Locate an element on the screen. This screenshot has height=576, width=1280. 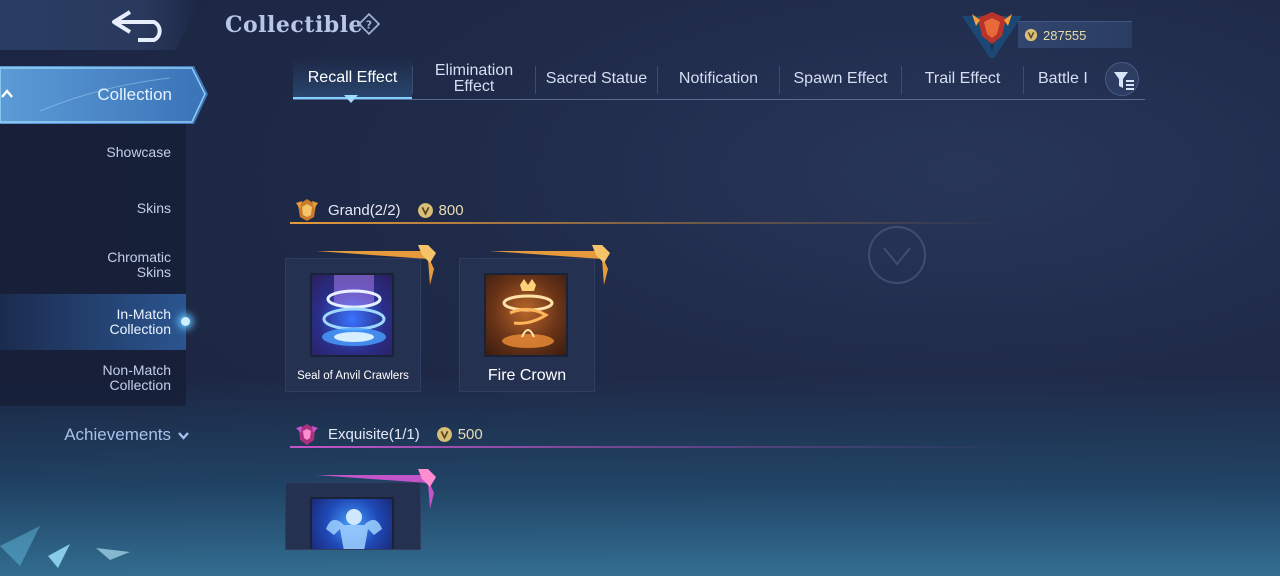
chevron-up-icon is located at coordinates (7, 93).